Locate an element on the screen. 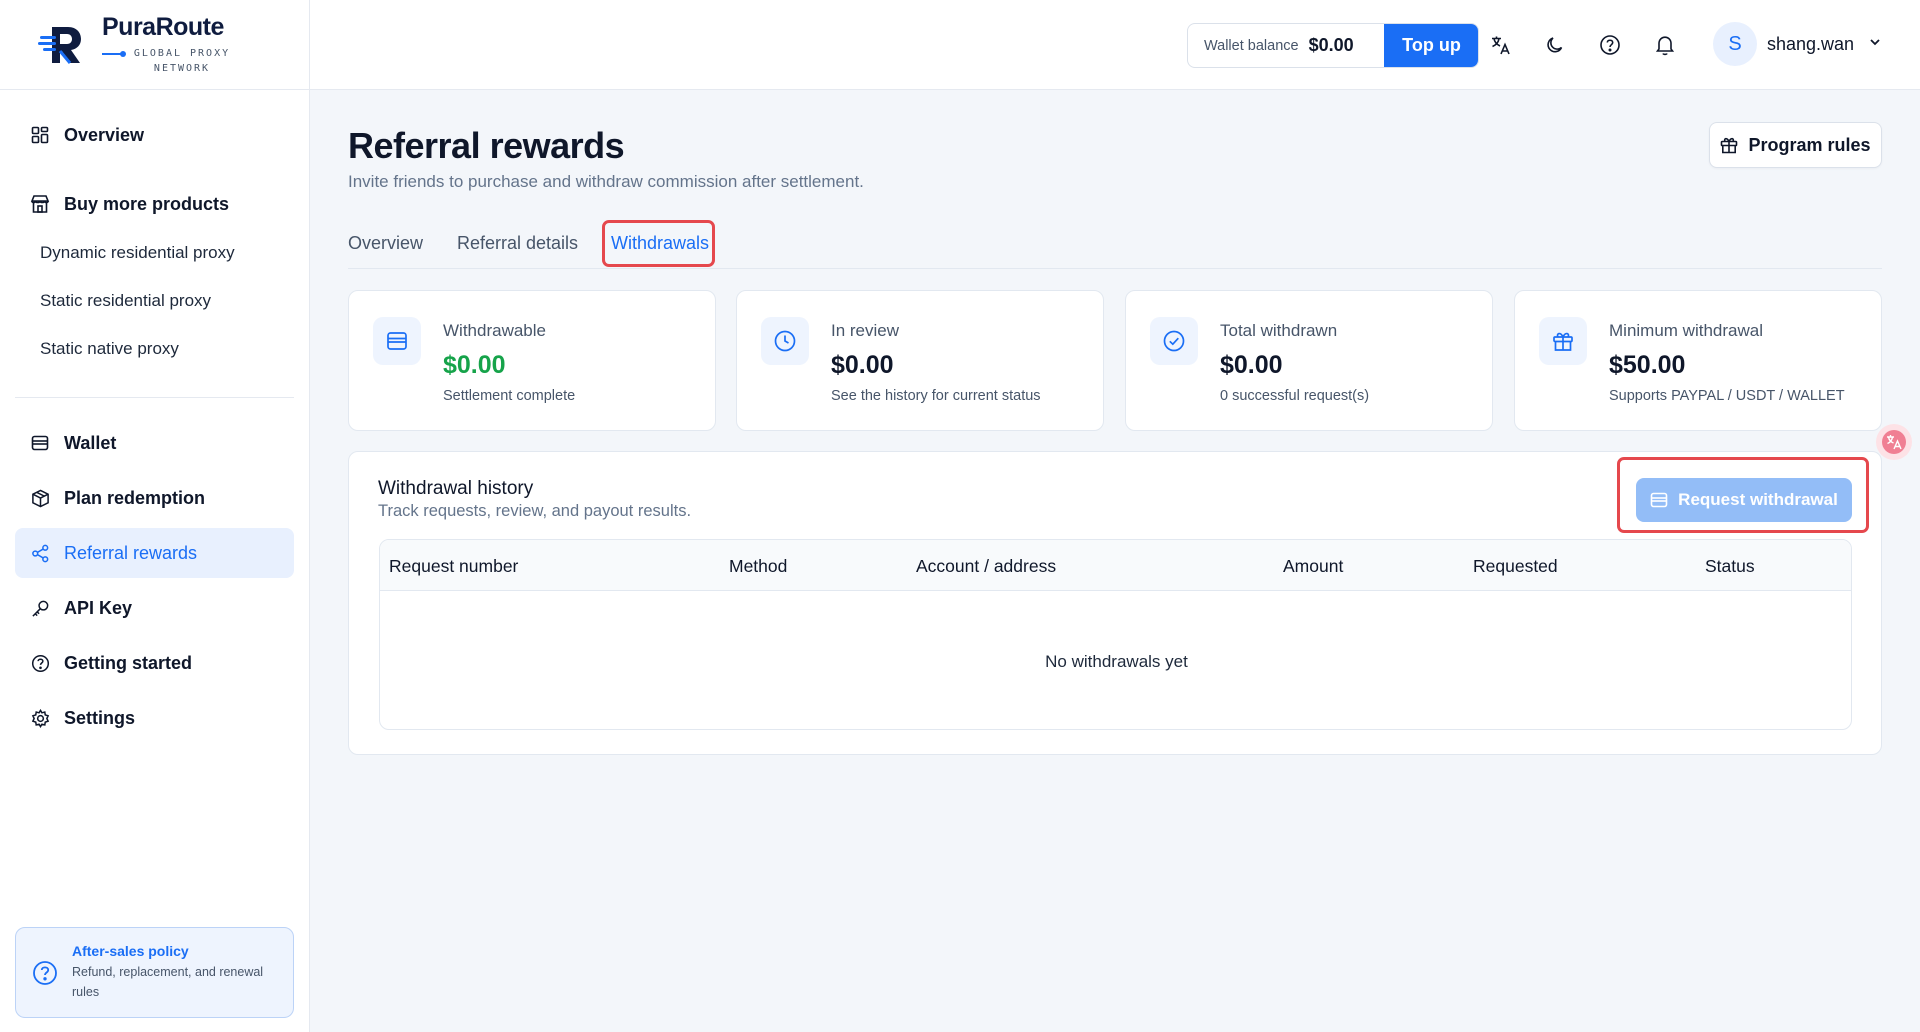 The image size is (1920, 1032). sidebar-item-label: Wallet is located at coordinates (90, 442).